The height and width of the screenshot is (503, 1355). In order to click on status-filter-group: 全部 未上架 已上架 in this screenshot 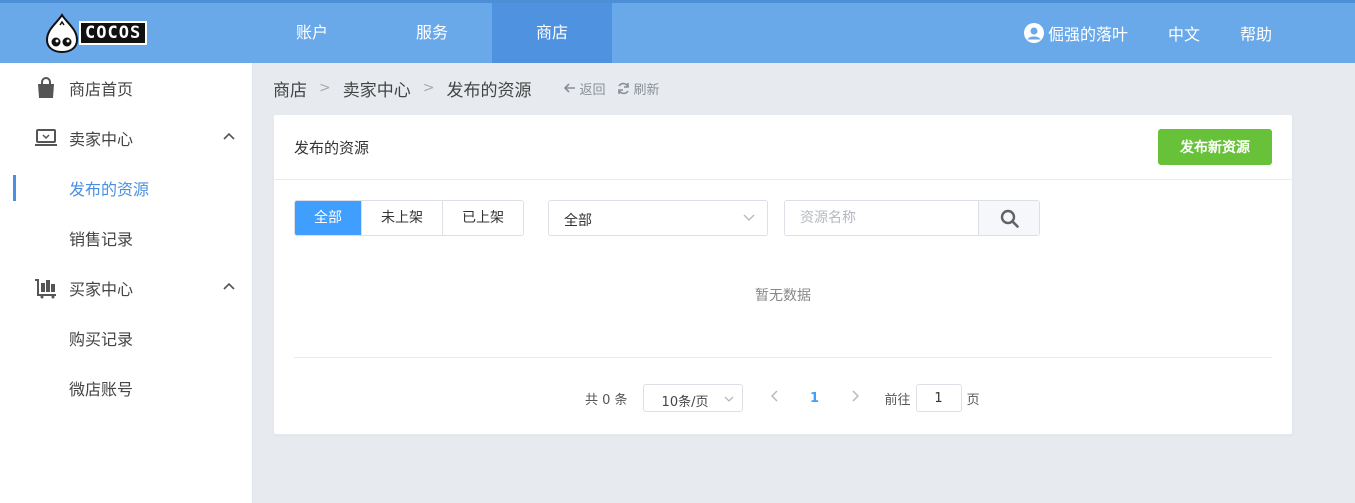, I will do `click(409, 218)`.